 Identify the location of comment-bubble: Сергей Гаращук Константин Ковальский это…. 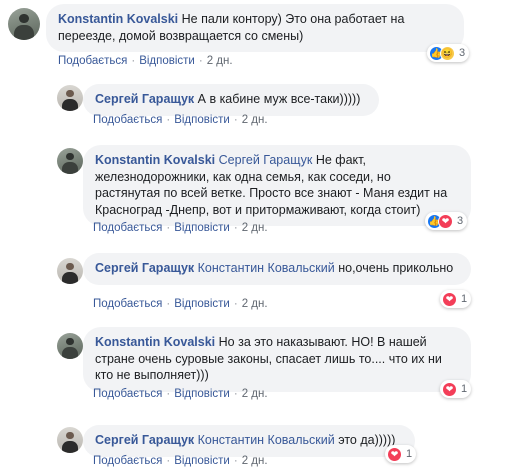
(249, 441).